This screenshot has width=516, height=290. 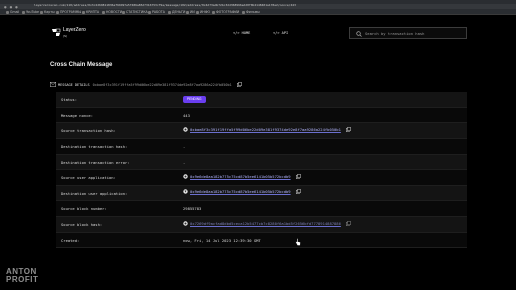 I want to click on table-row: Source block number: 29855783, so click(x=261, y=209).